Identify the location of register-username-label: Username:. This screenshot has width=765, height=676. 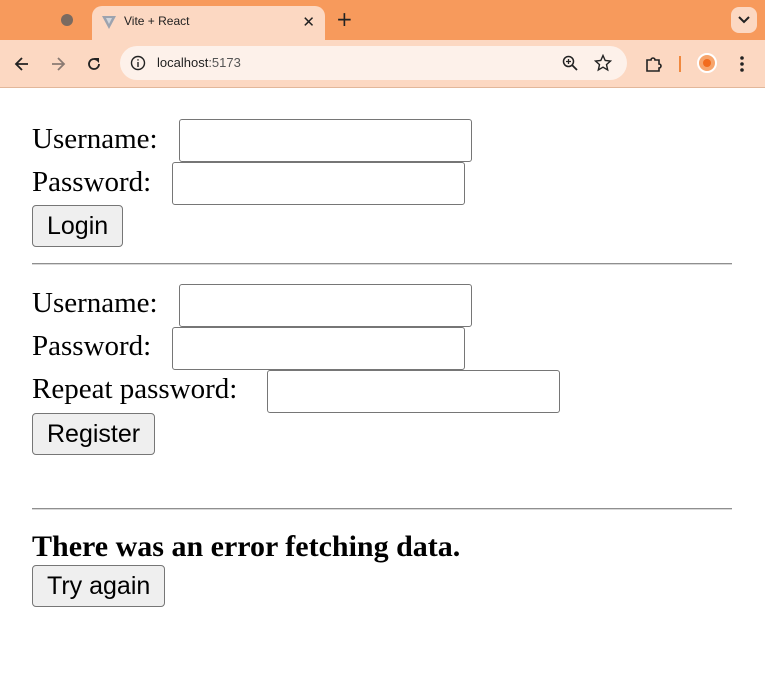
(95, 303).